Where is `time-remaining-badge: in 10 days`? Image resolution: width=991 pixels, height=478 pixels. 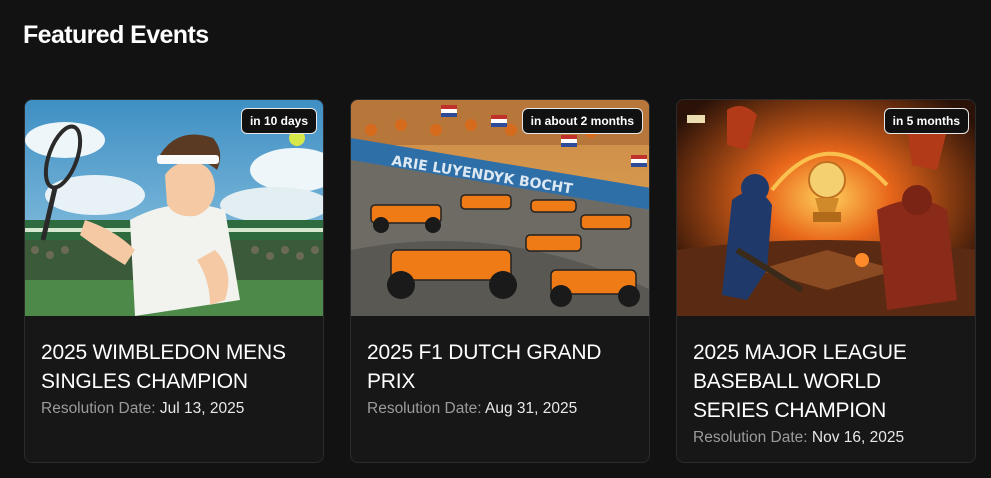
time-remaining-badge: in 10 days is located at coordinates (278, 121).